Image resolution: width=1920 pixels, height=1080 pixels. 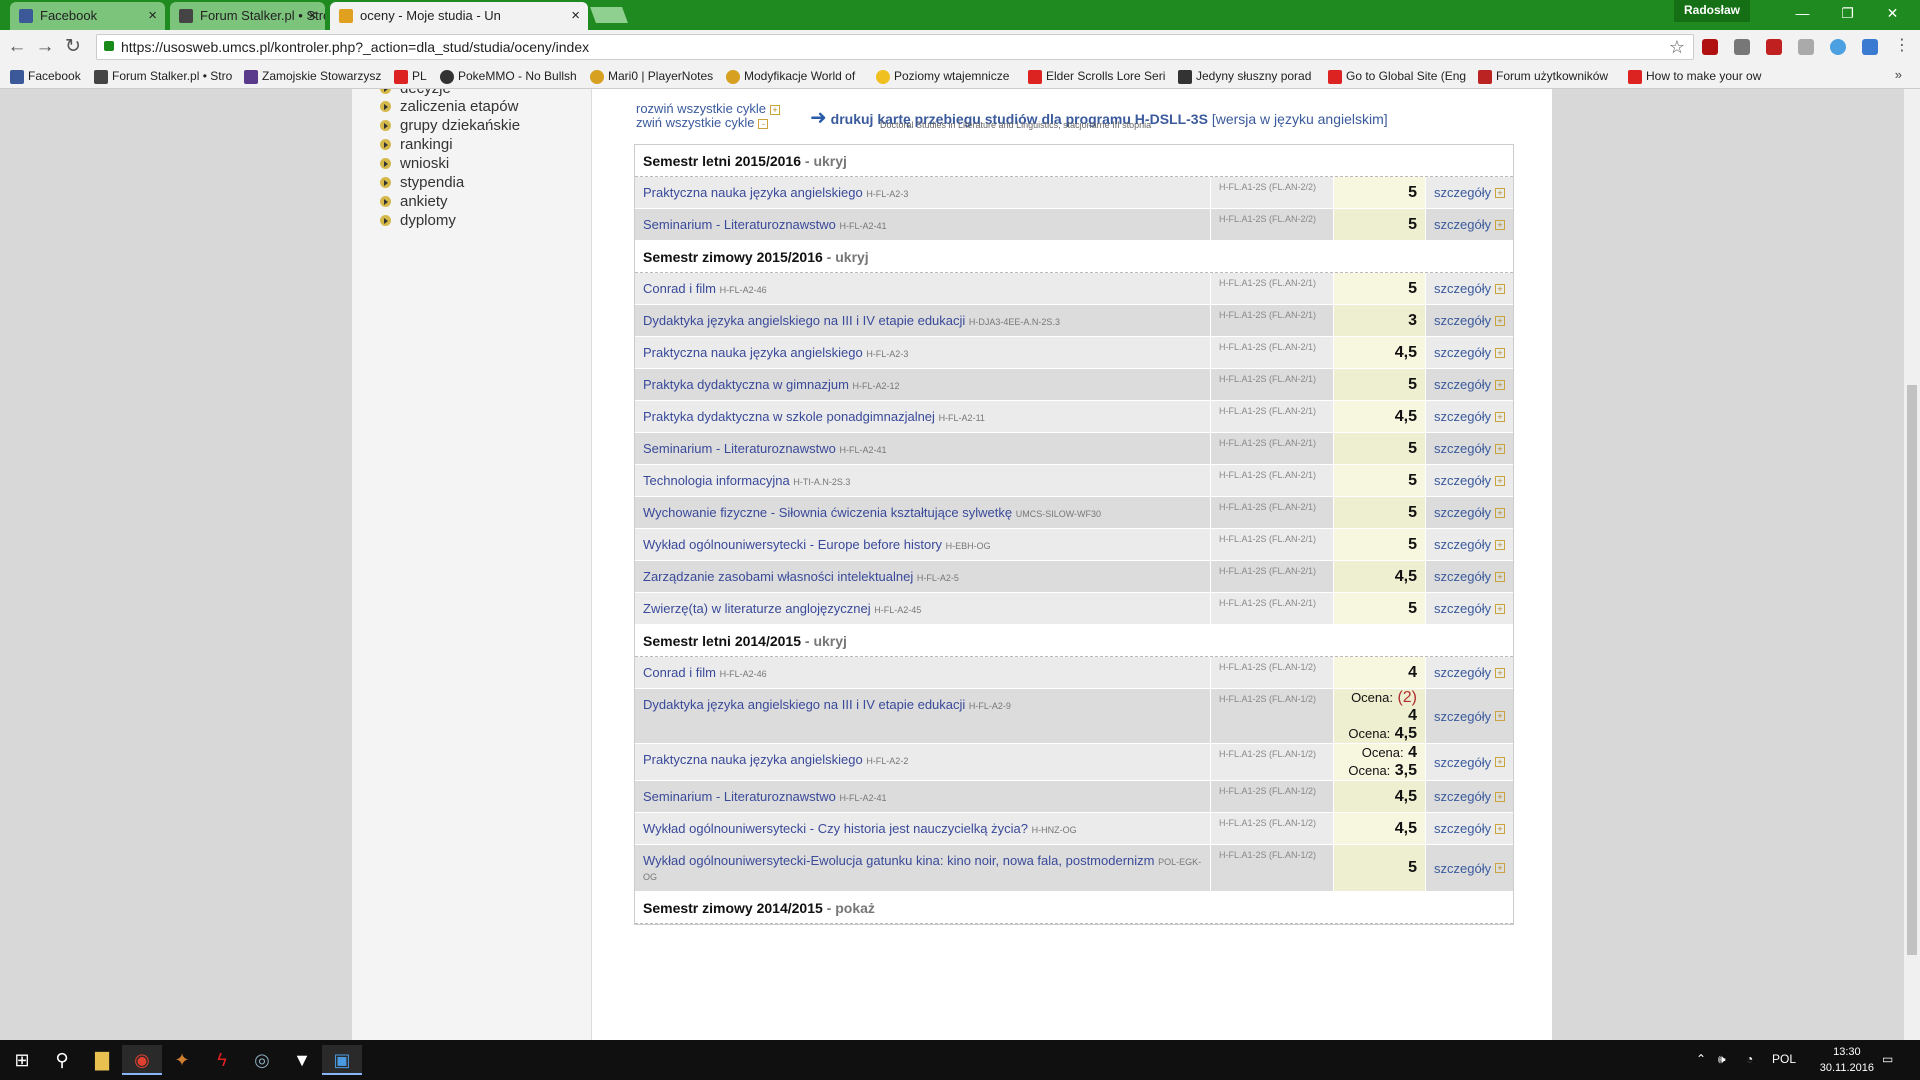 I want to click on new-tab-button, so click(x=609, y=15).